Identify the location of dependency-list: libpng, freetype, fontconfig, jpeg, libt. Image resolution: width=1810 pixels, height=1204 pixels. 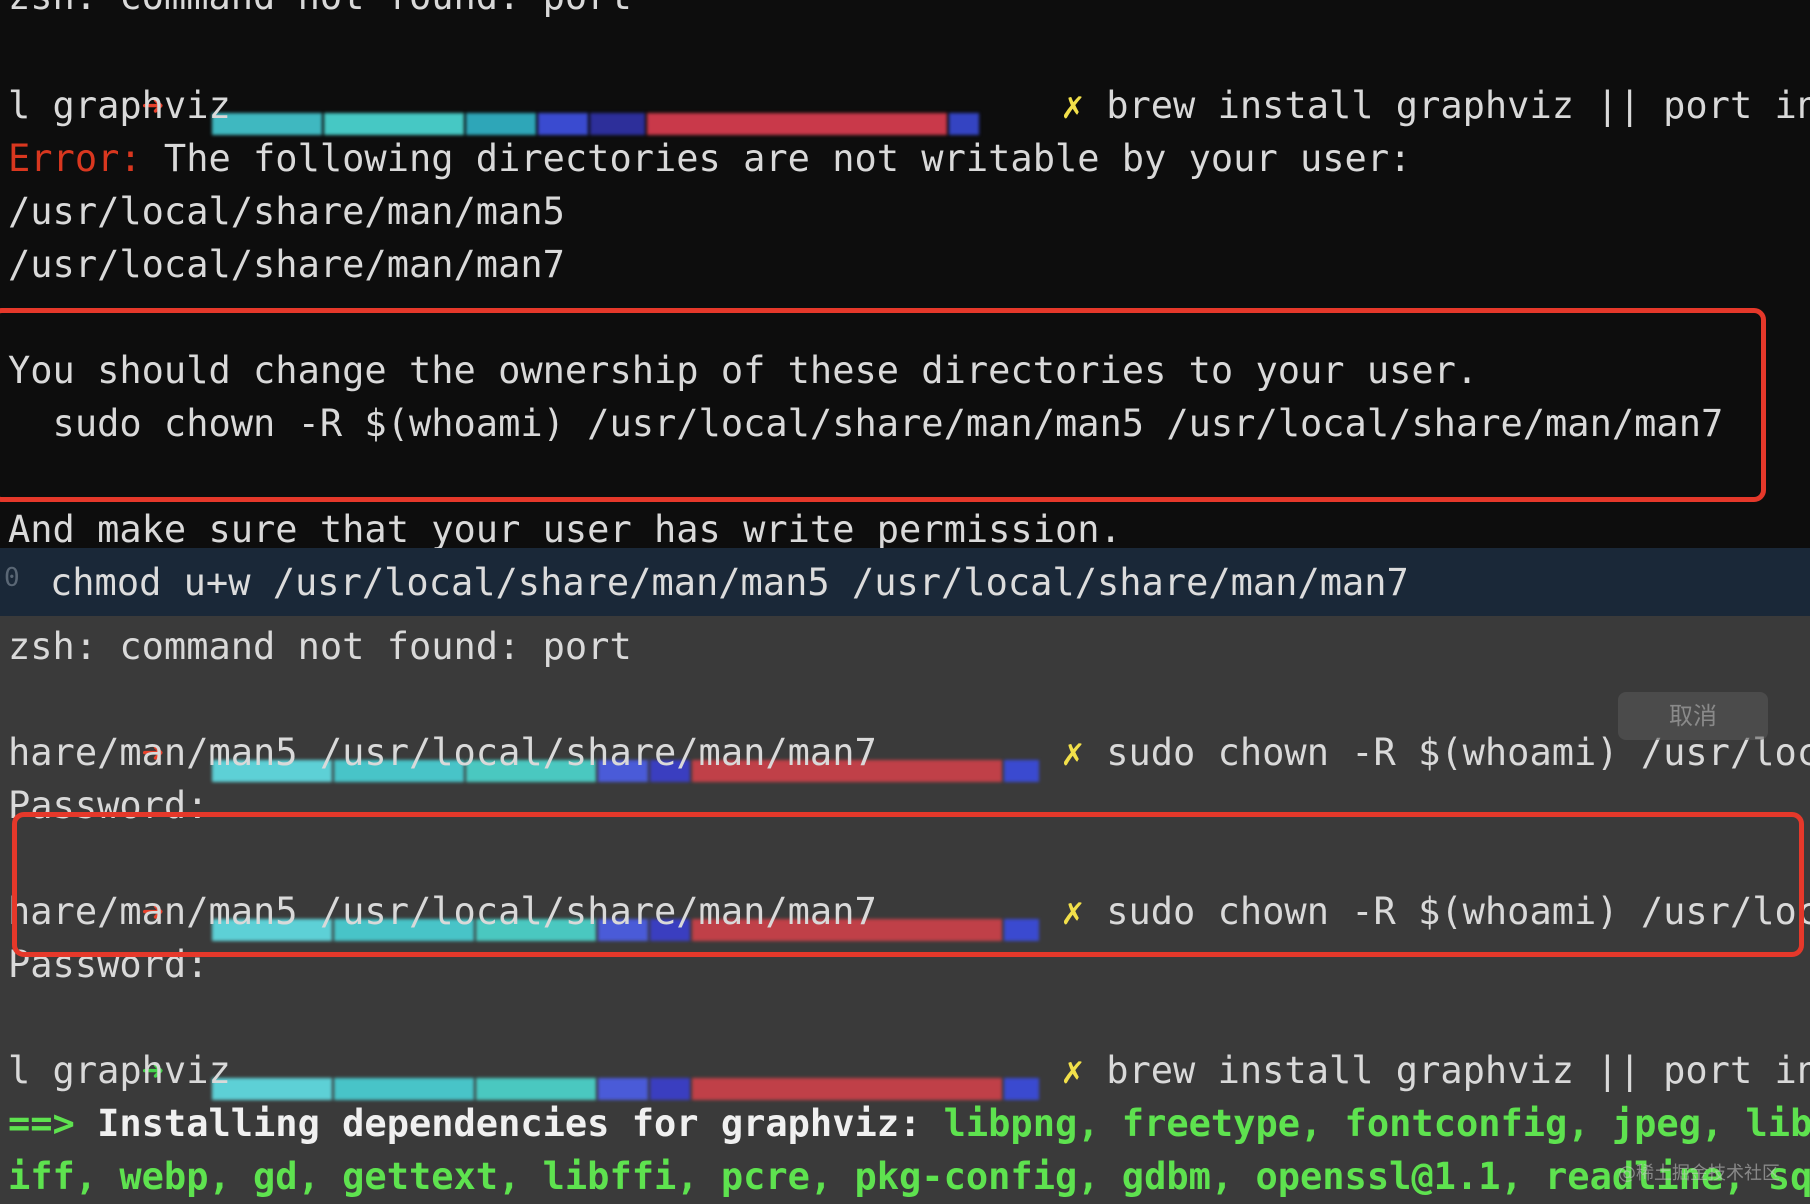
(1376, 1123).